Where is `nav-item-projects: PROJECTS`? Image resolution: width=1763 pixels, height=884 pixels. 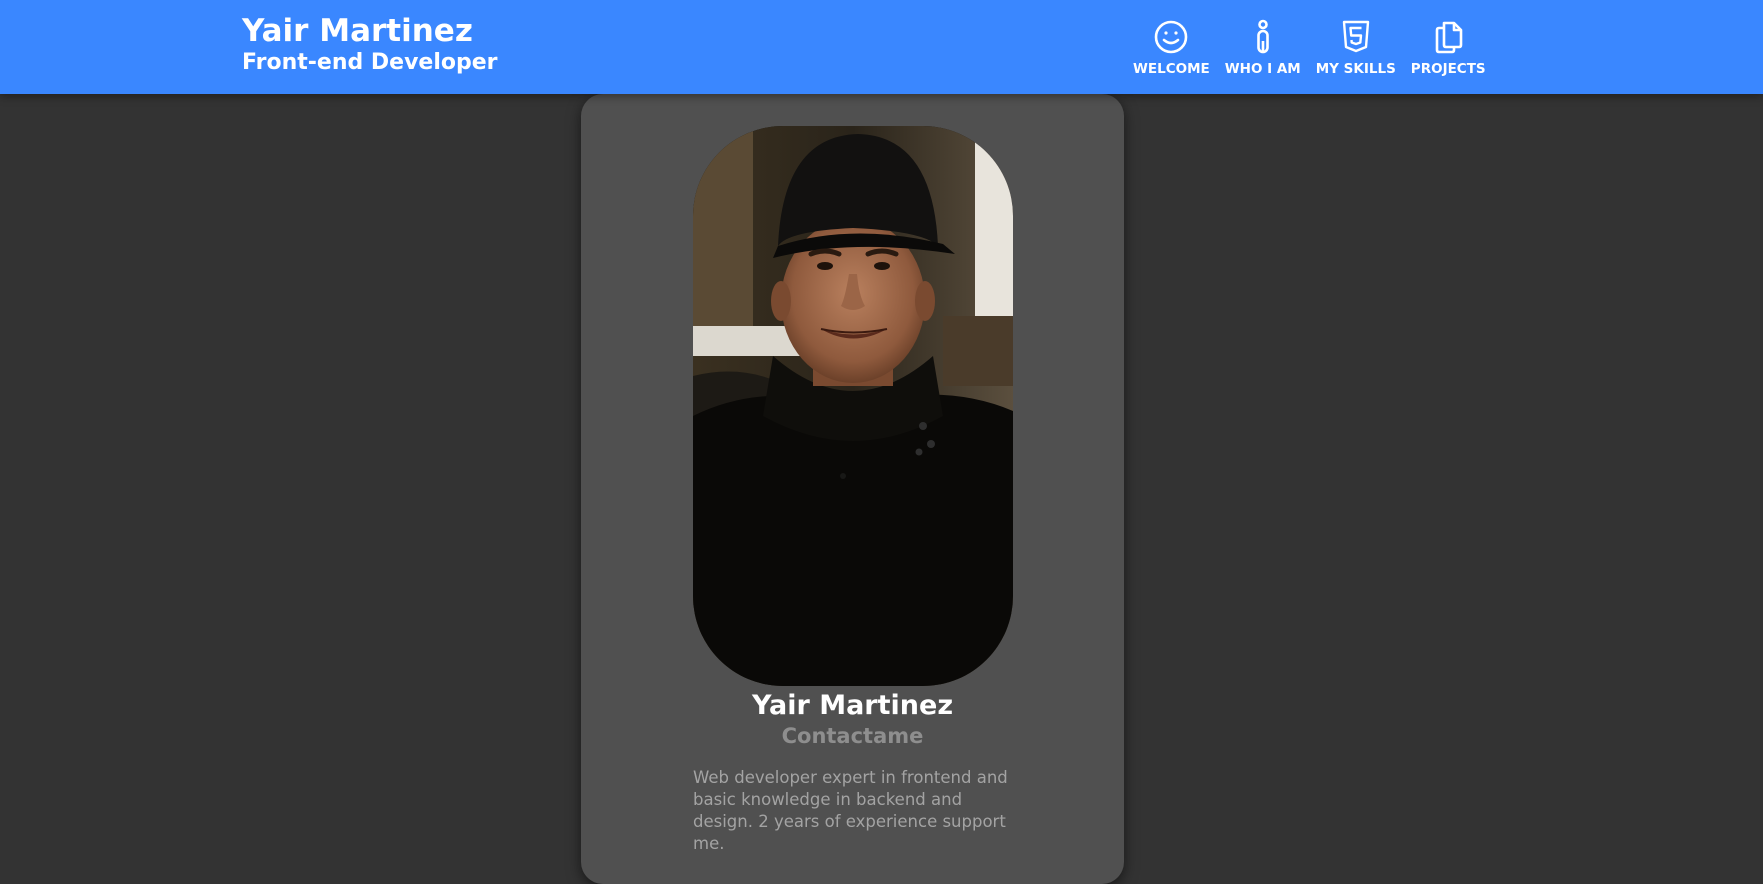 nav-item-projects: PROJECTS is located at coordinates (1448, 48).